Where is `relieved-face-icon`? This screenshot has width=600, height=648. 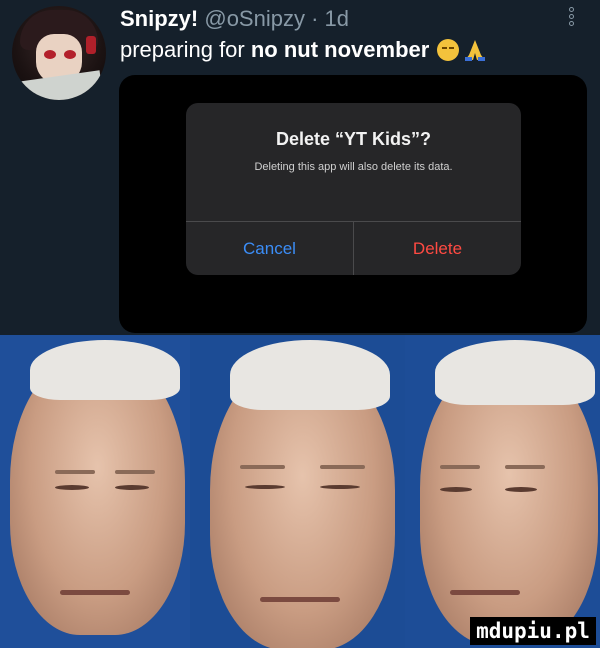
relieved-face-icon is located at coordinates (448, 50).